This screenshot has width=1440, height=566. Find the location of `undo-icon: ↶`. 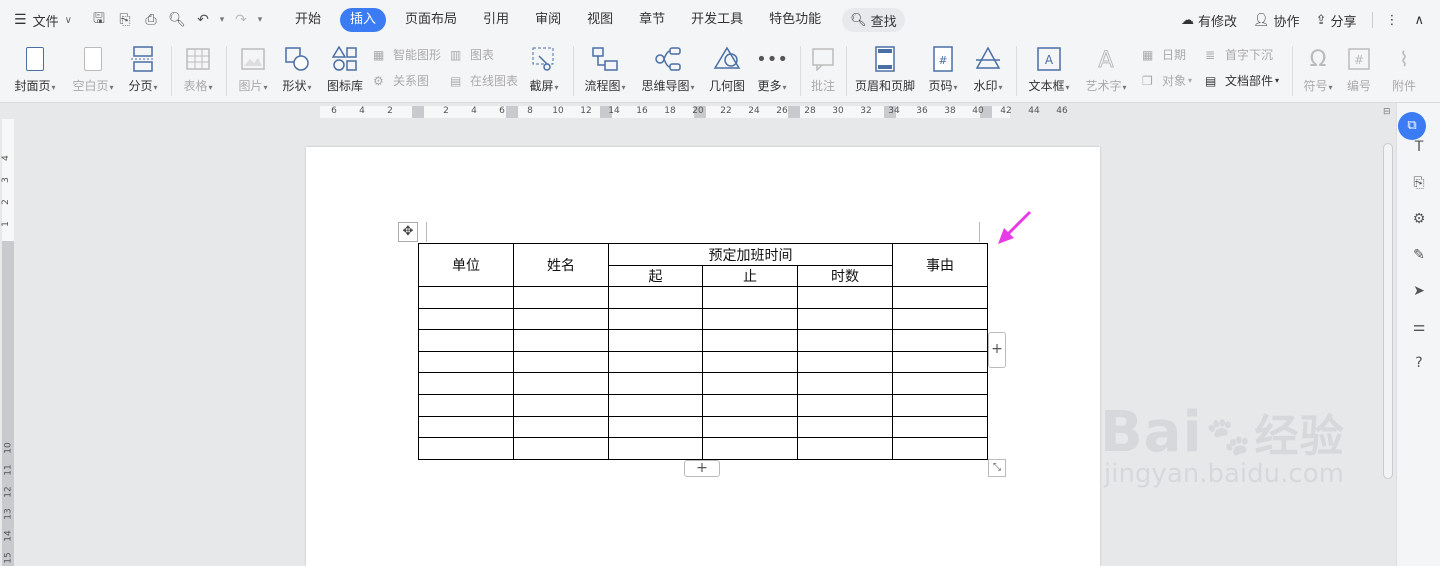

undo-icon: ↶ is located at coordinates (203, 20).